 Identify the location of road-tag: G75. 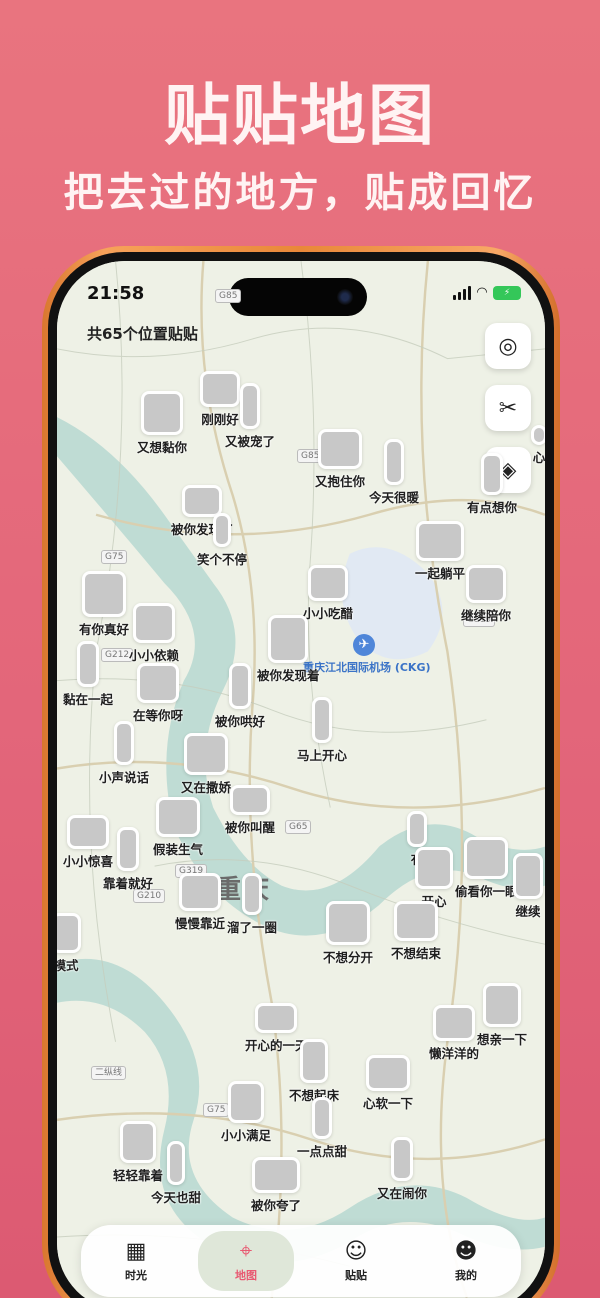
(114, 557).